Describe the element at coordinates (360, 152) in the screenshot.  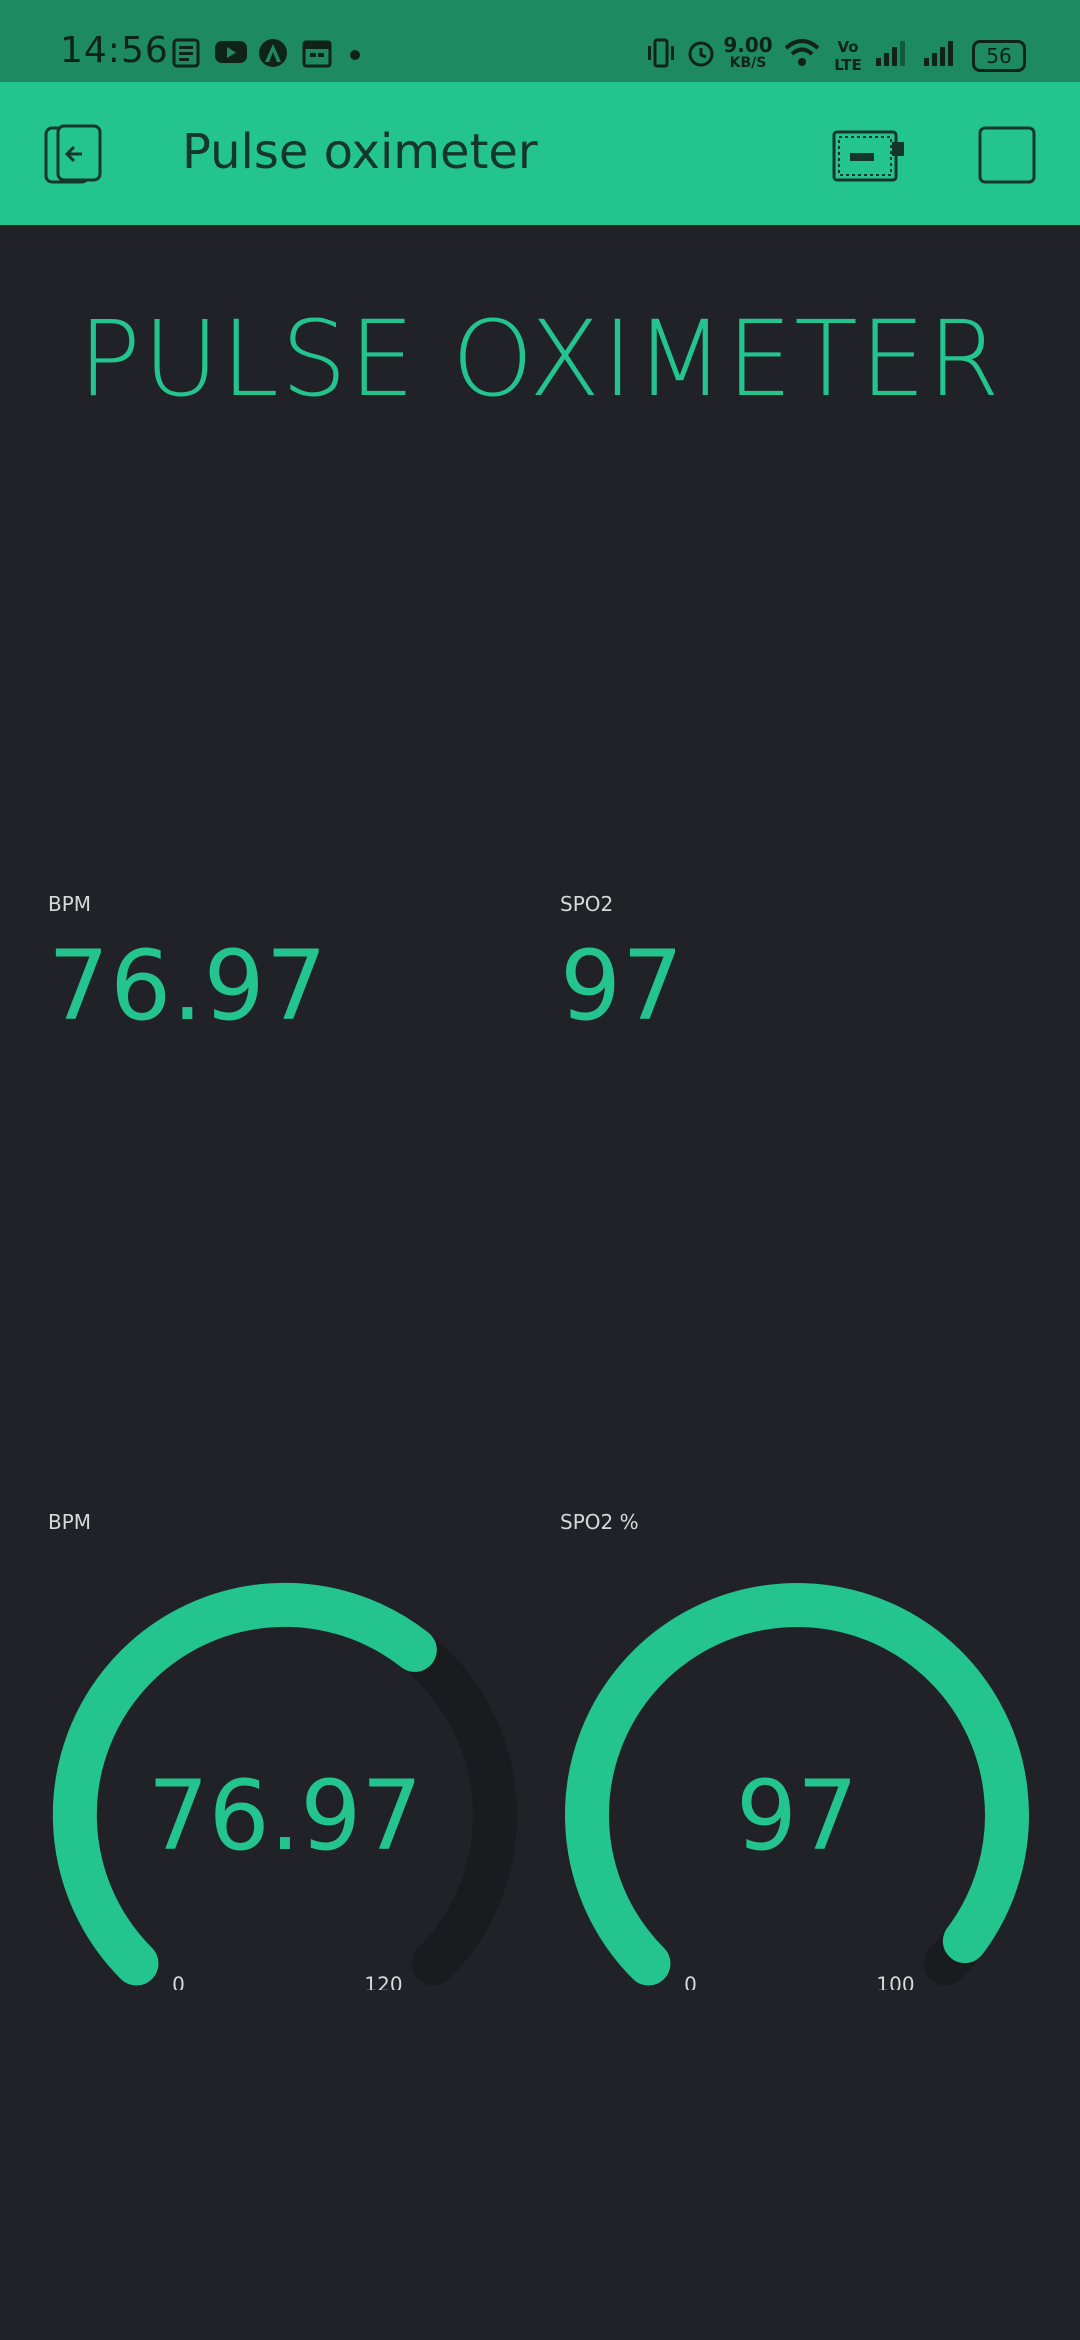
I see `page-title: Pulse oximeter` at that location.